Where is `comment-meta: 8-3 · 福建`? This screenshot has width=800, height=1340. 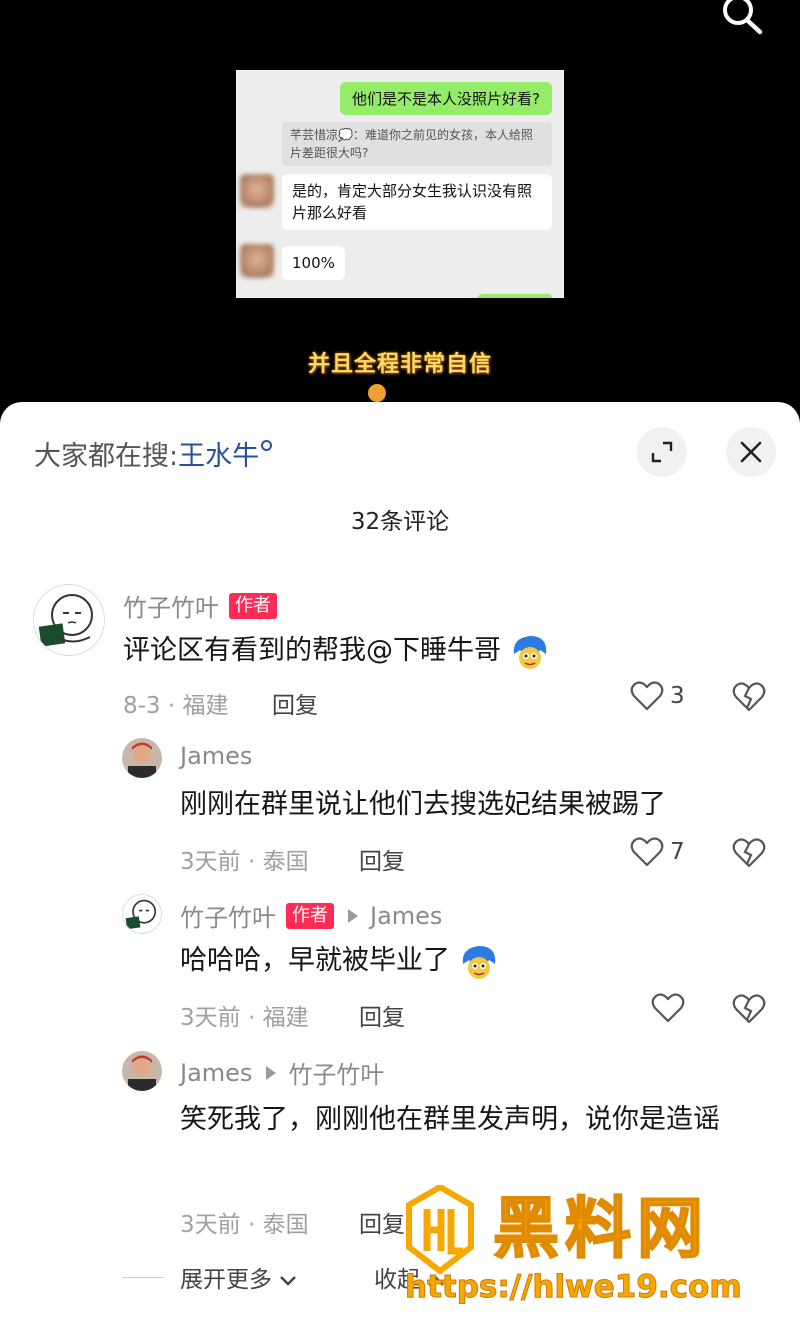
comment-meta: 8-3 · 福建 is located at coordinates (176, 706).